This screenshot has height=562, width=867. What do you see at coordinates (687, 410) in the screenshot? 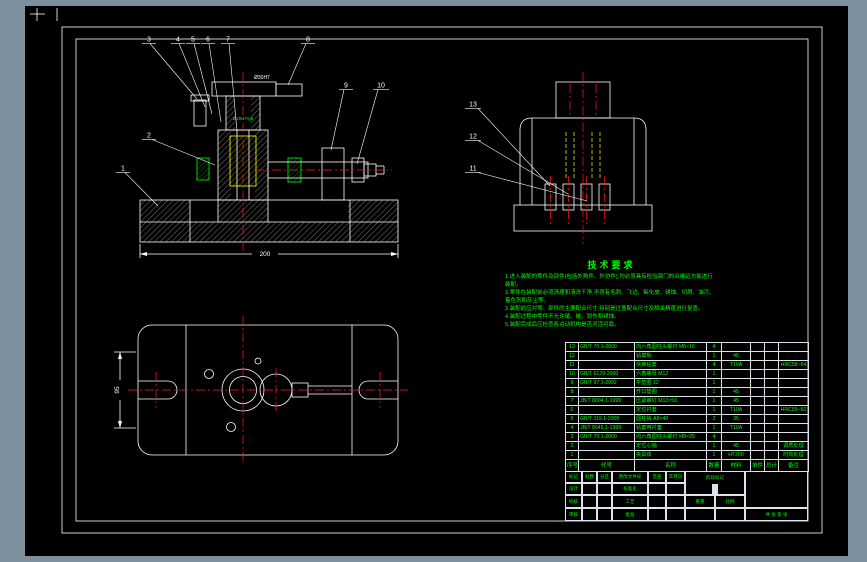
I see `bom-row: 6 定位衬套 1 T10A HRC55~60` at bounding box center [687, 410].